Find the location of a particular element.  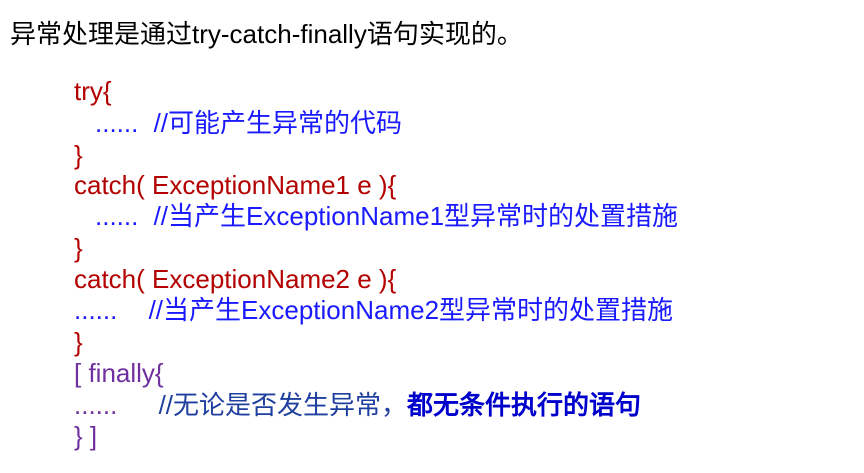

catch2-comment-b: ExceptionName2 is located at coordinates (340, 310).